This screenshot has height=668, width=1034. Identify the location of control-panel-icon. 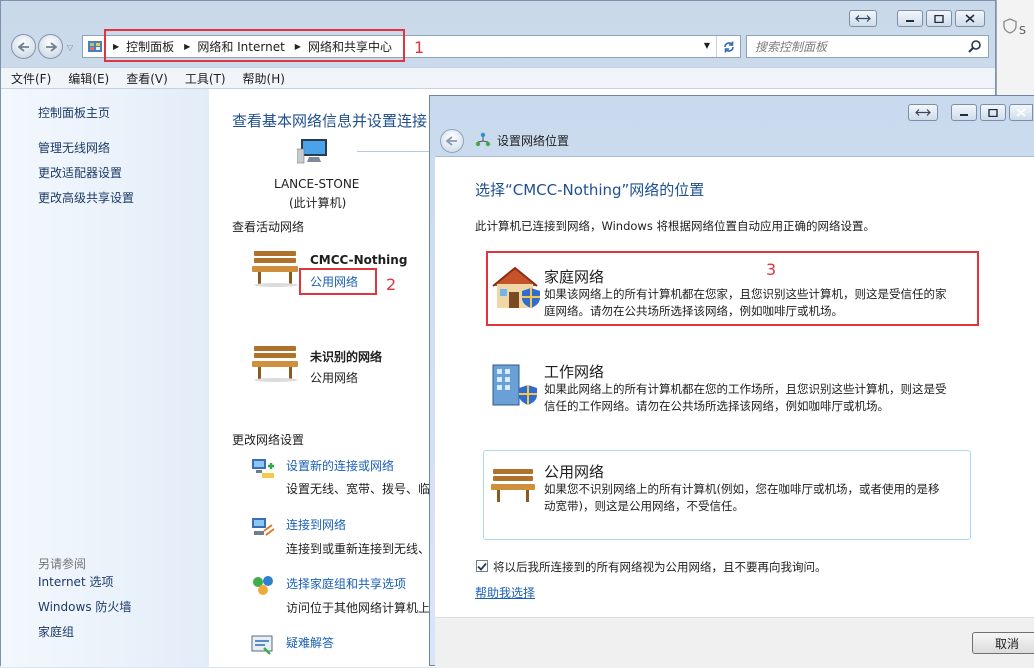
(95, 47).